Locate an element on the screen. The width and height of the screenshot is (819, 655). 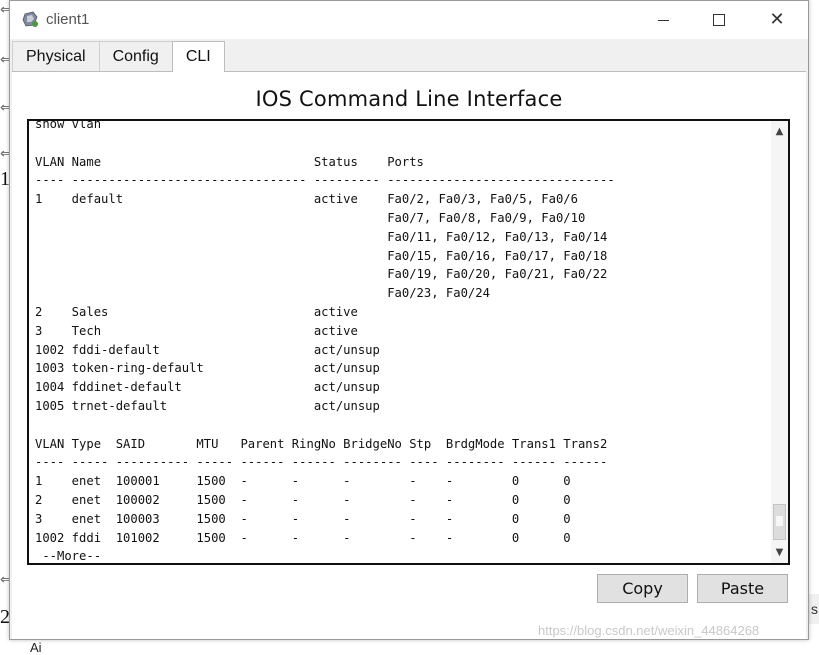
close-button: ✕ is located at coordinates (777, 20).